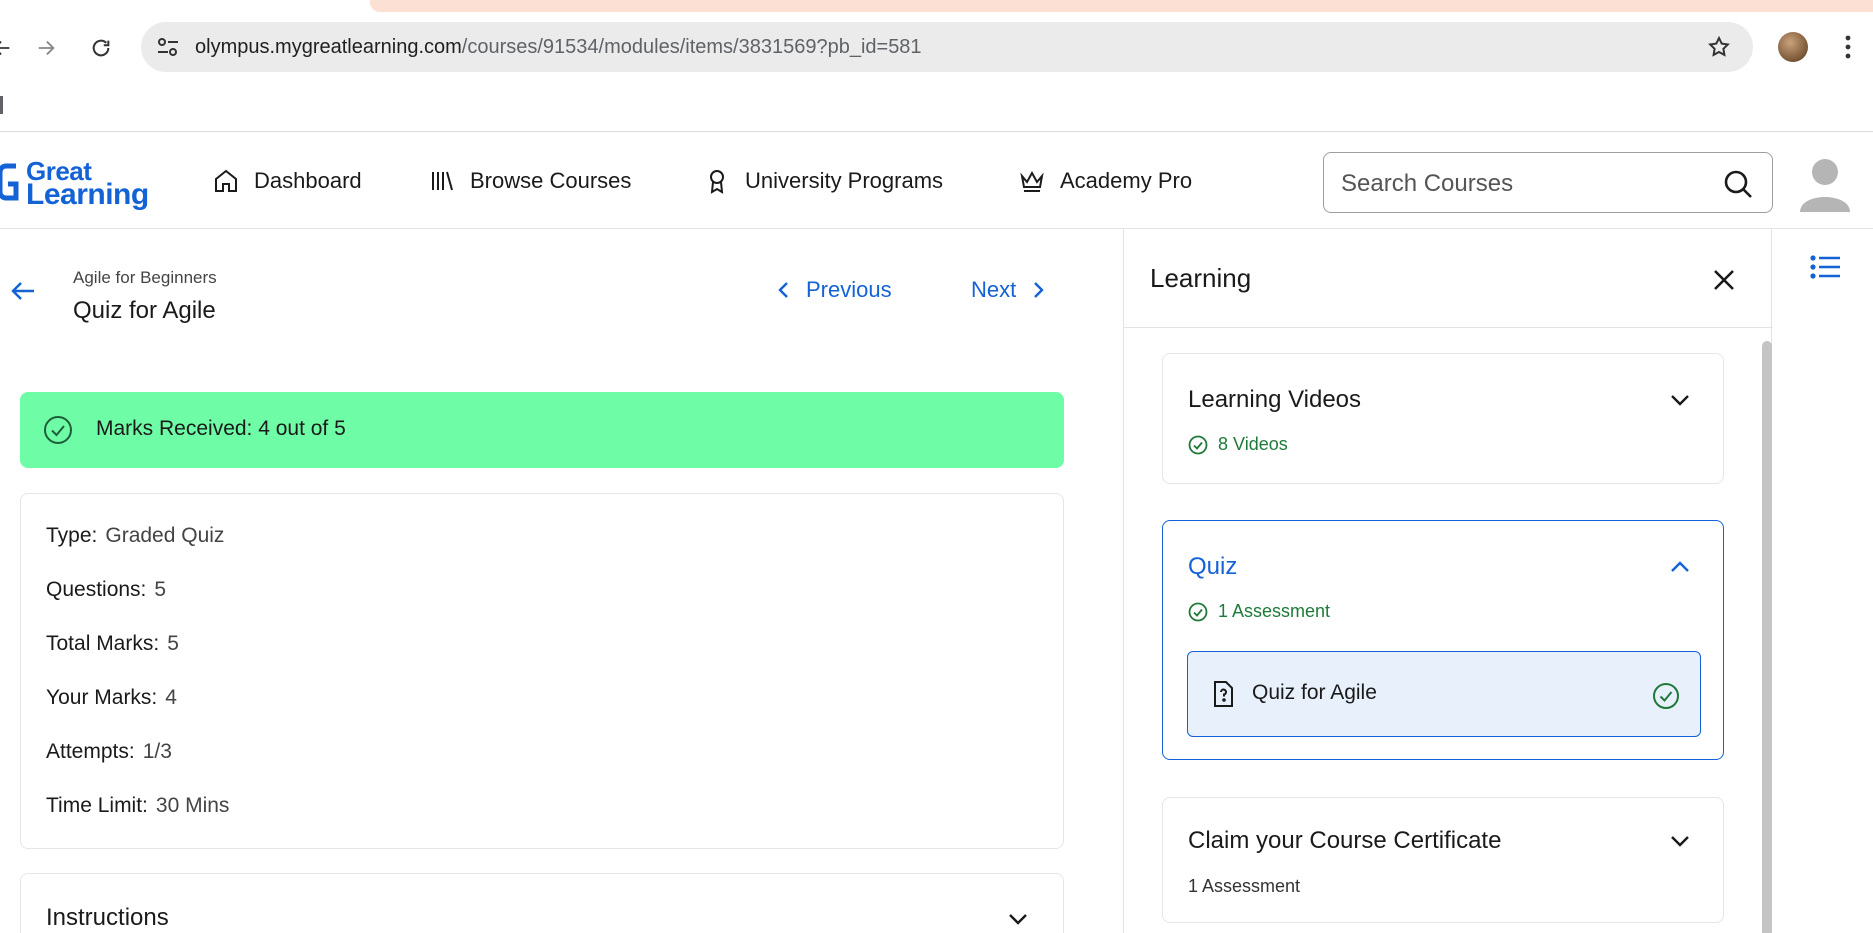 This screenshot has height=933, width=1873. I want to click on info-value: 1/3, so click(157, 751).